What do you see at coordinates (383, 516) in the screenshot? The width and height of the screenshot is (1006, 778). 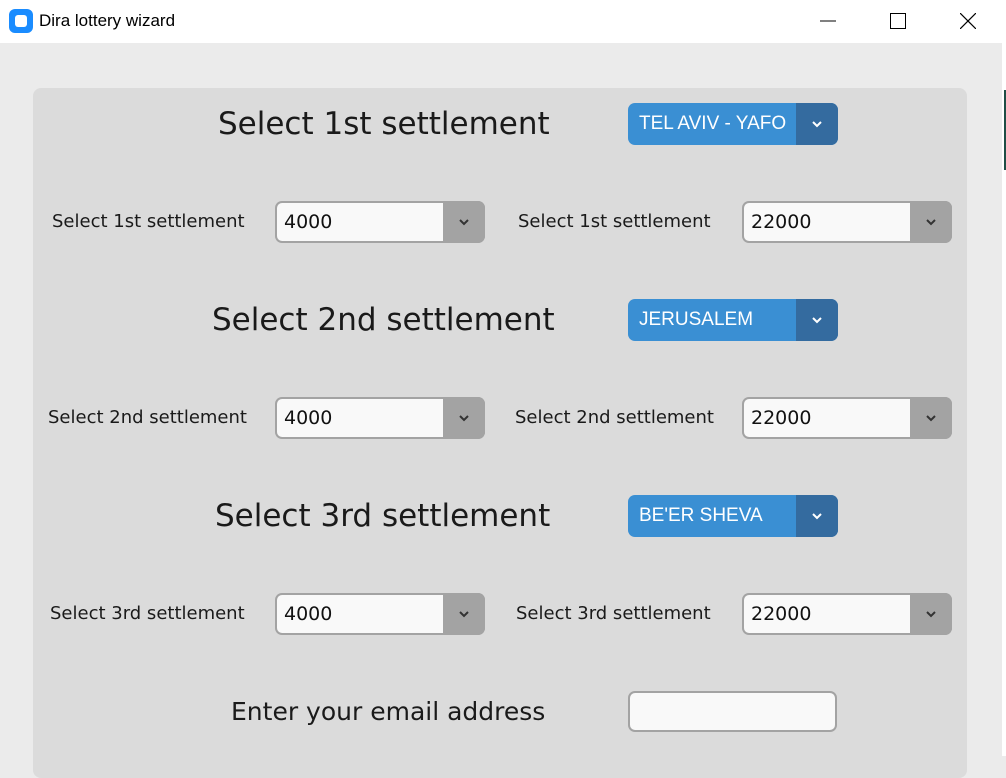 I see `section-3-heading: Select 3rd settlement` at bounding box center [383, 516].